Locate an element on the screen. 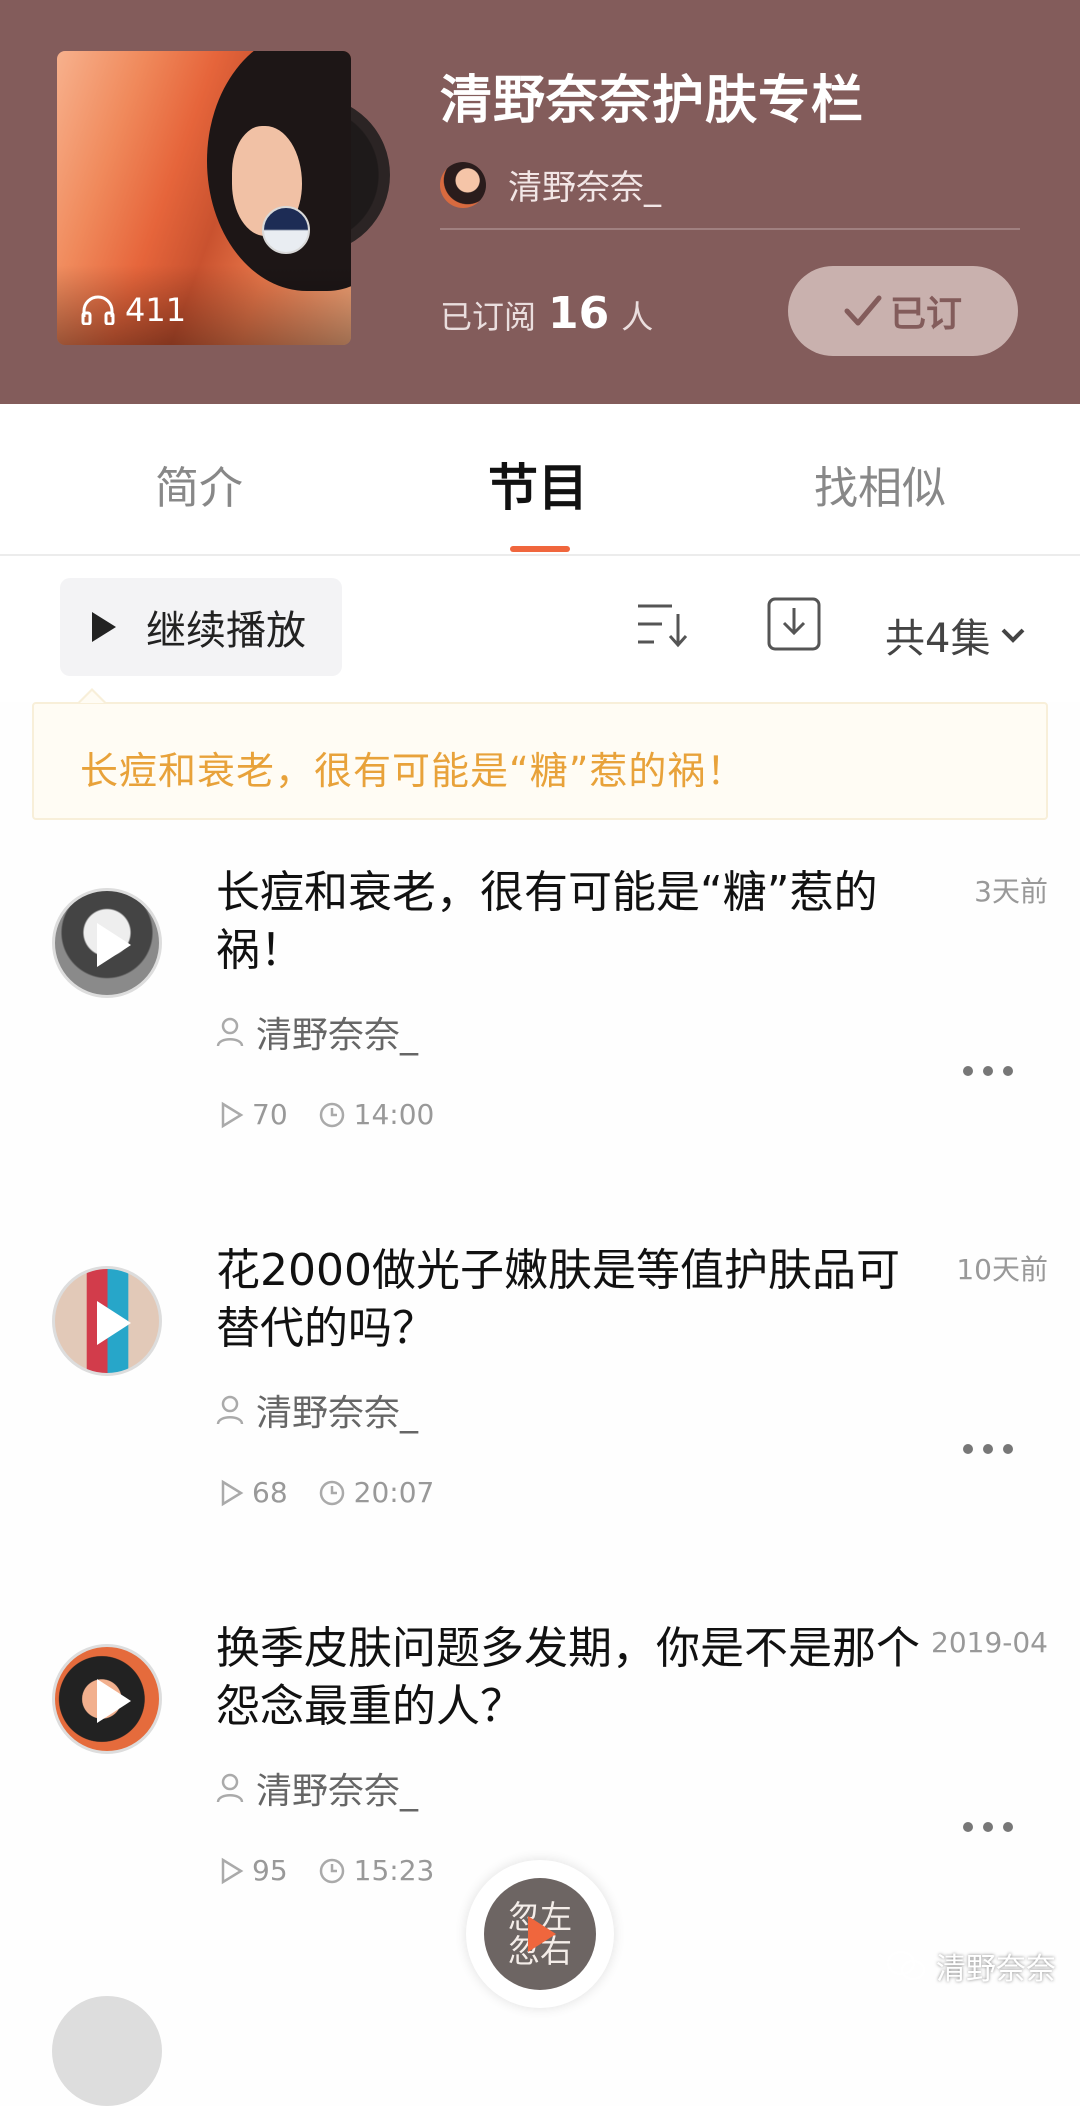 The image size is (1080, 2106). tab-bar: 简介 节目 找相似 is located at coordinates (540, 479).